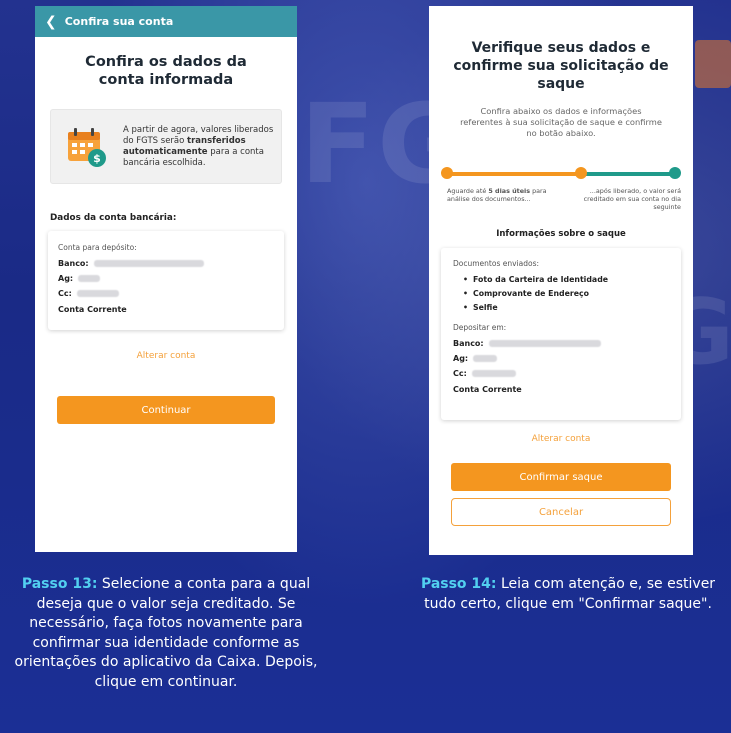 This screenshot has height=733, width=731. Describe the element at coordinates (514, 174) in the screenshot. I see `progress-segment-done` at that location.